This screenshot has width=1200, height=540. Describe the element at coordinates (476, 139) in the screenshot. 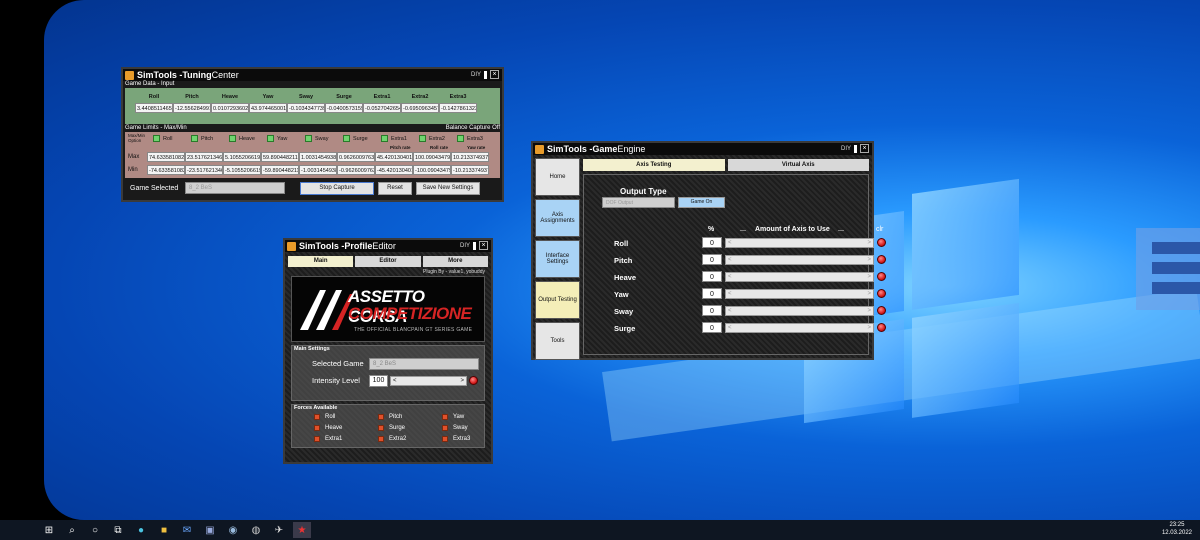

I see `axis-checkbox-item: Extra3` at that location.